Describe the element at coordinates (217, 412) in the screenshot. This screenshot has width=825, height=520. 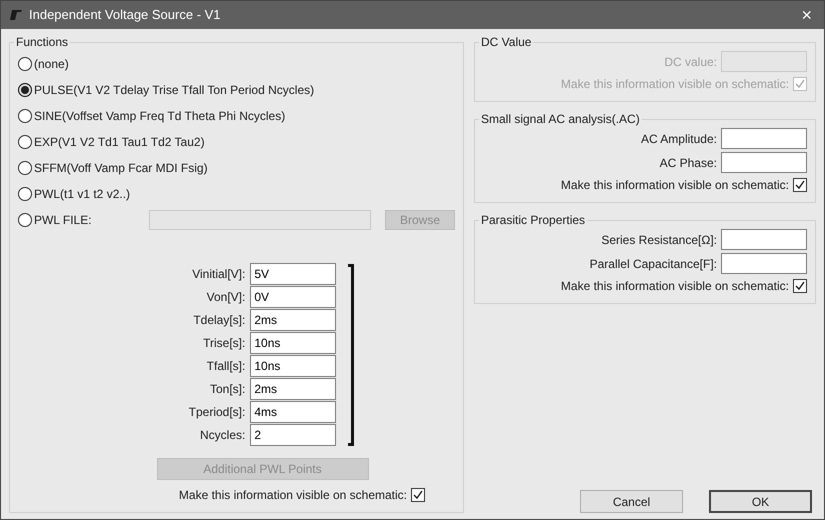
I see `parameter-label: Tperiod[s]:` at that location.